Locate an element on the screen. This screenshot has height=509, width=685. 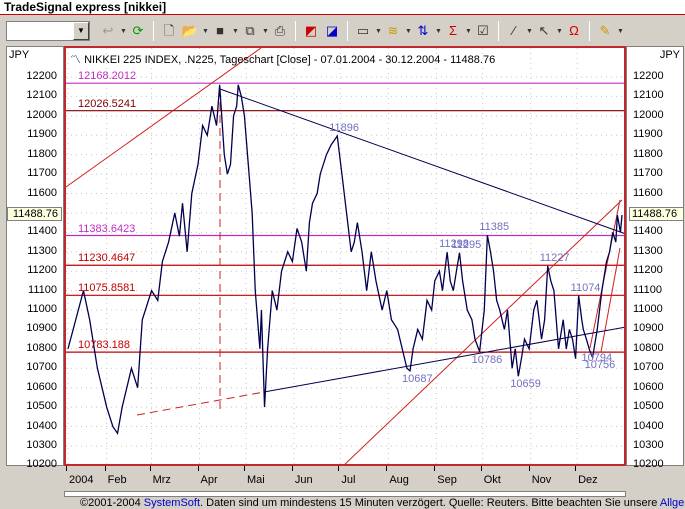
price-tick-label: 10300 is located at coordinates (41, 444).